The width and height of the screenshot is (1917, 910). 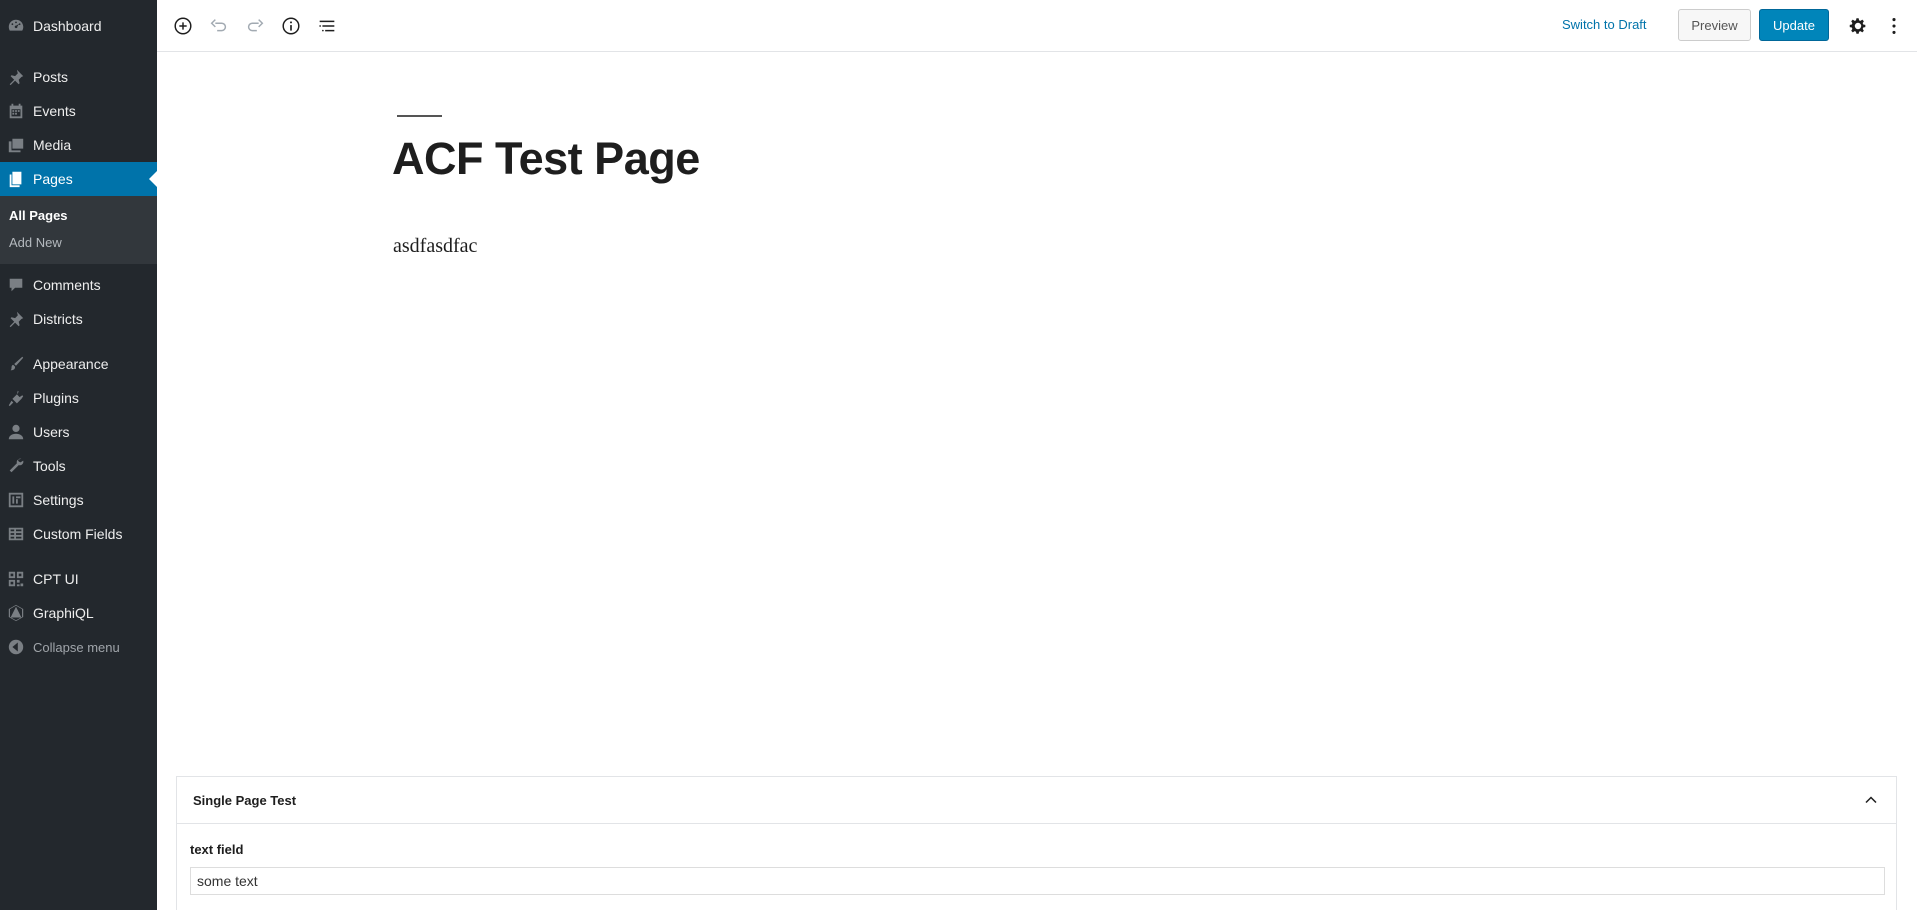 I want to click on sidebar-item-label: Media, so click(x=52, y=145).